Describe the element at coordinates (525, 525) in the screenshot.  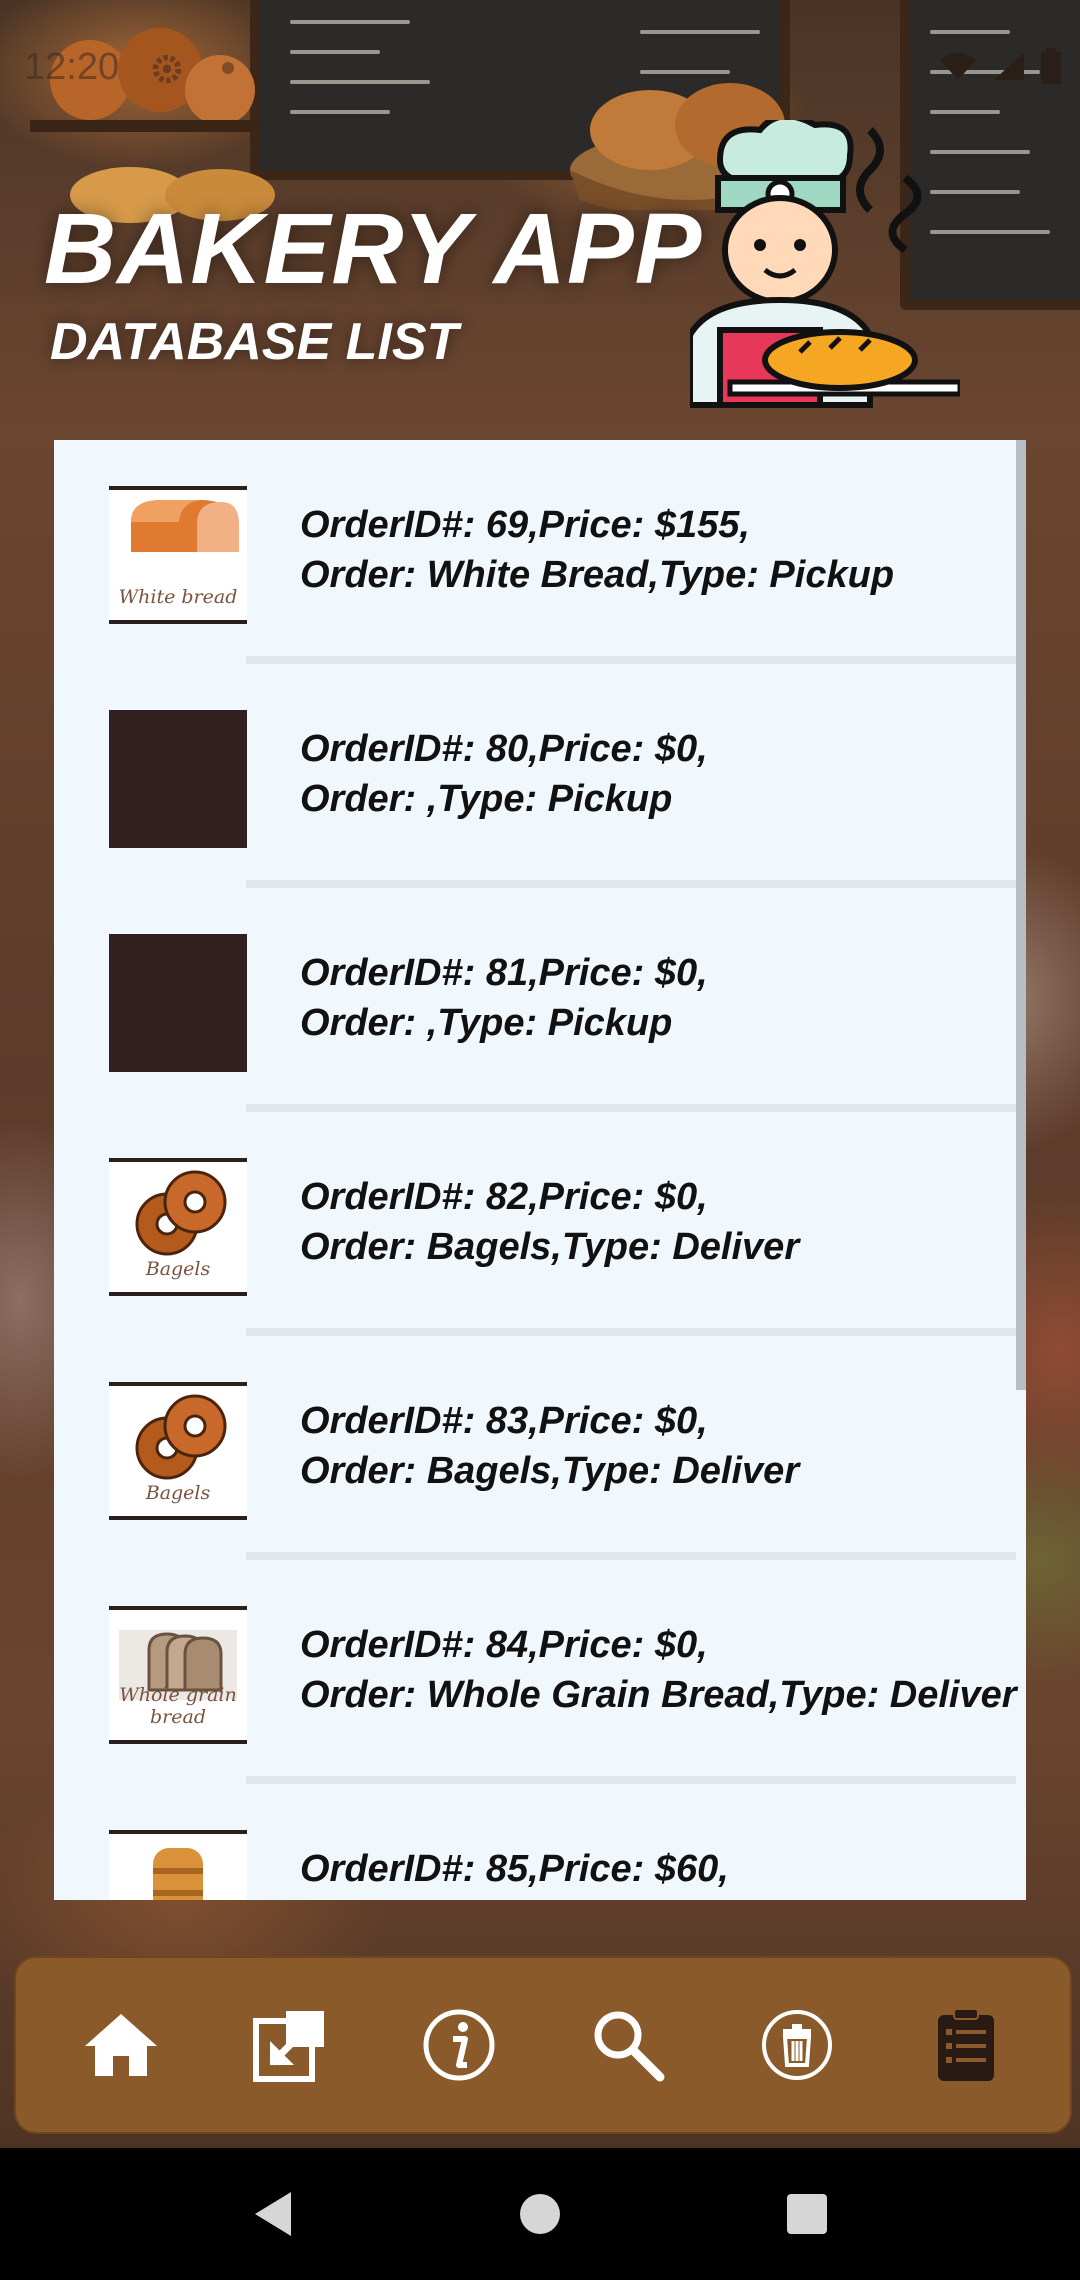
I see `order-line1: OrderID#: 69,Price: $155,` at that location.